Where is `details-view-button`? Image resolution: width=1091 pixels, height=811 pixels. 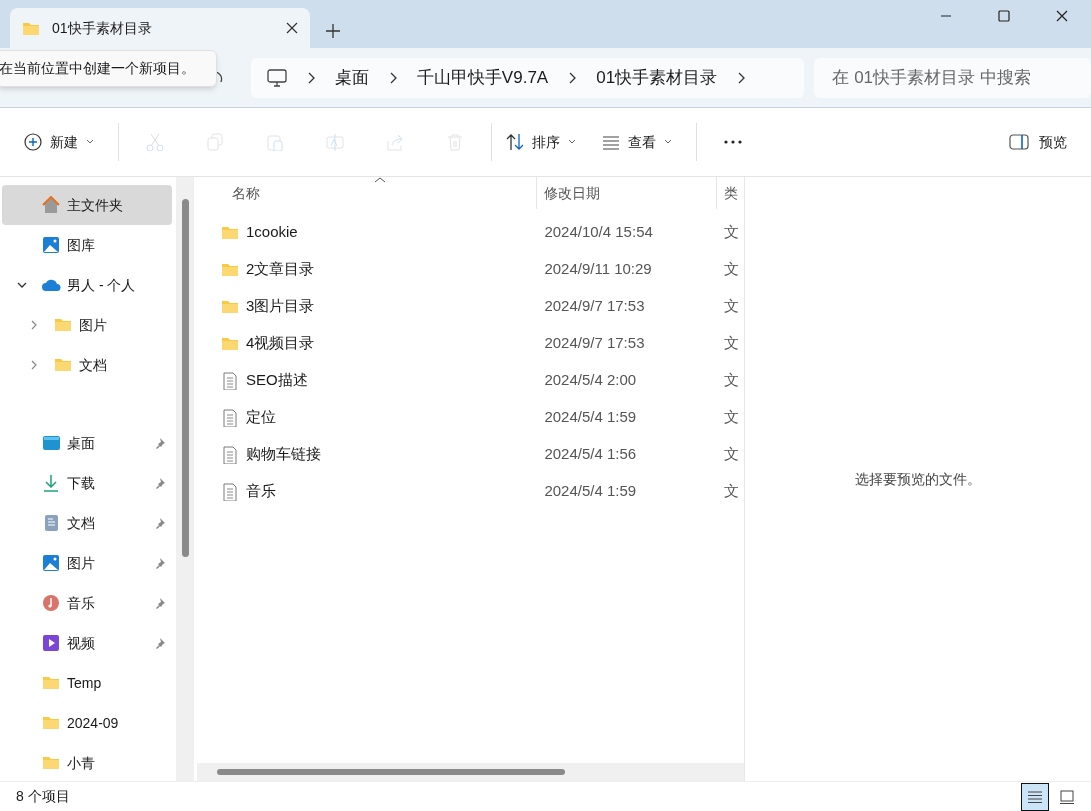 details-view-button is located at coordinates (1035, 796).